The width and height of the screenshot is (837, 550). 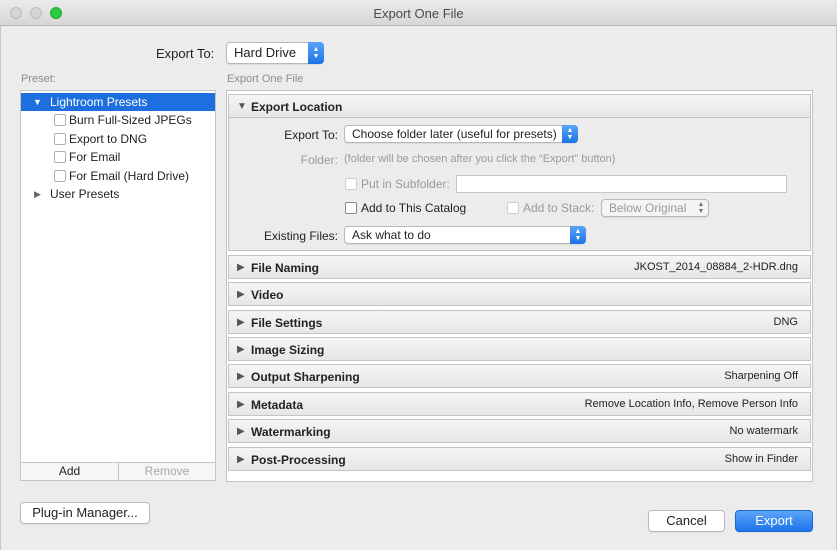 I want to click on preset-item: For Email (Hard Drive), so click(x=118, y=176).